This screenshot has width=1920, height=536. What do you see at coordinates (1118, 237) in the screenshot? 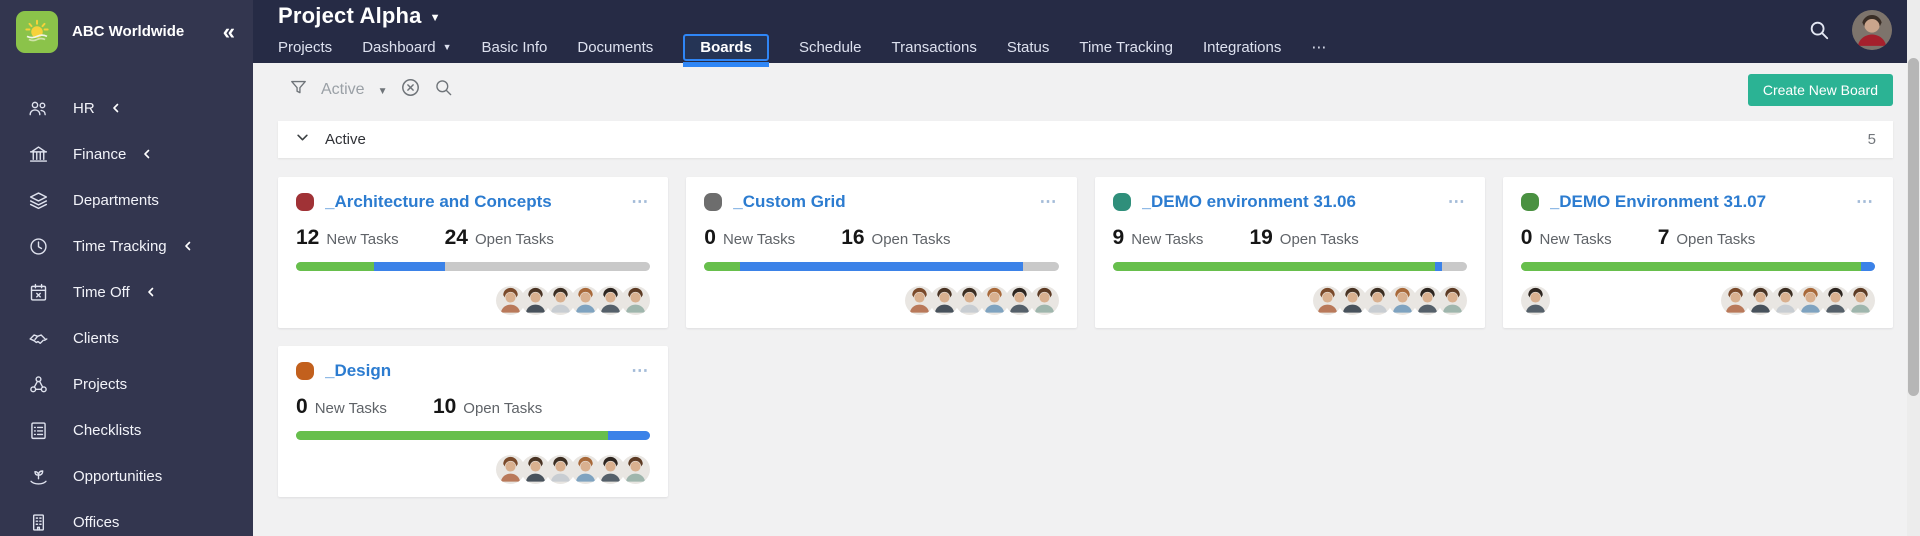
I see `new-tasks-count: 9` at bounding box center [1118, 237].